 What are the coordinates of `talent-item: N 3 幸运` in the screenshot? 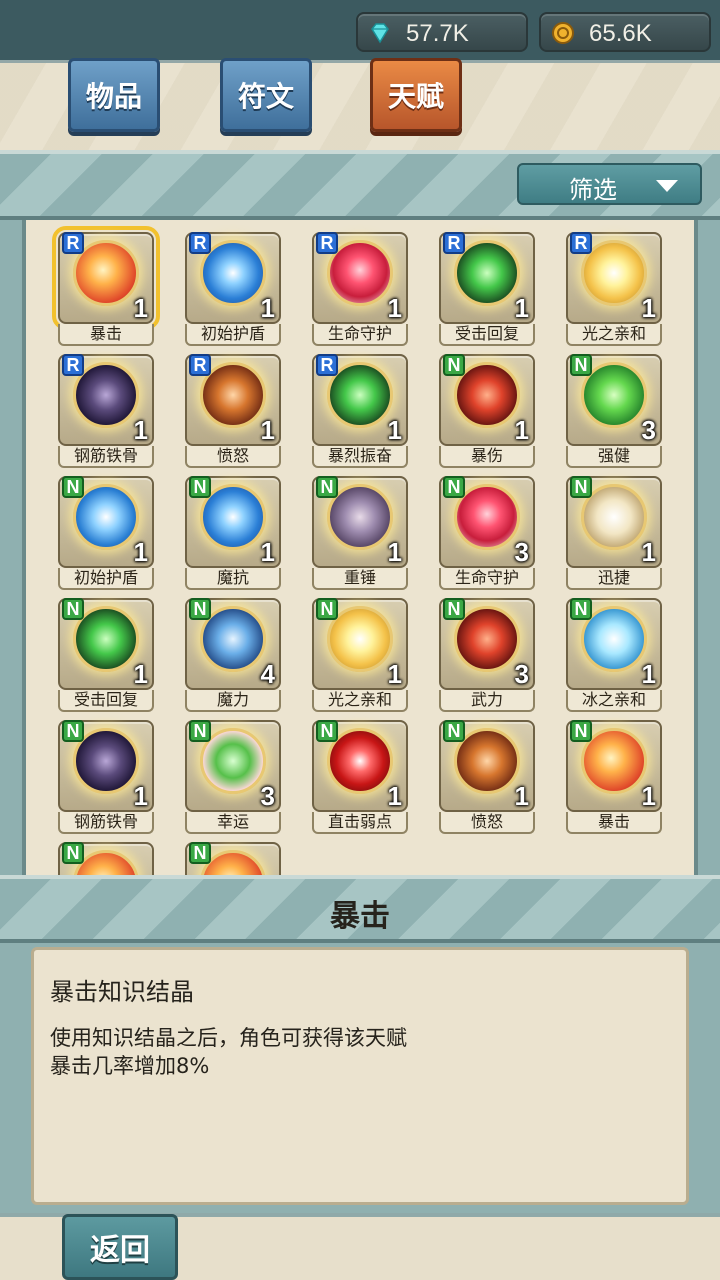 It's located at (233, 774).